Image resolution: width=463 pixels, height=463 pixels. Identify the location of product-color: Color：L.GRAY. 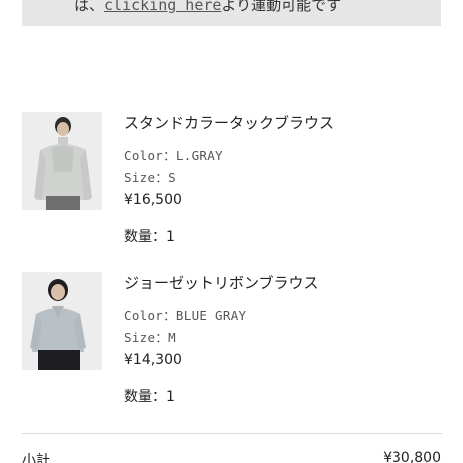
(173, 155).